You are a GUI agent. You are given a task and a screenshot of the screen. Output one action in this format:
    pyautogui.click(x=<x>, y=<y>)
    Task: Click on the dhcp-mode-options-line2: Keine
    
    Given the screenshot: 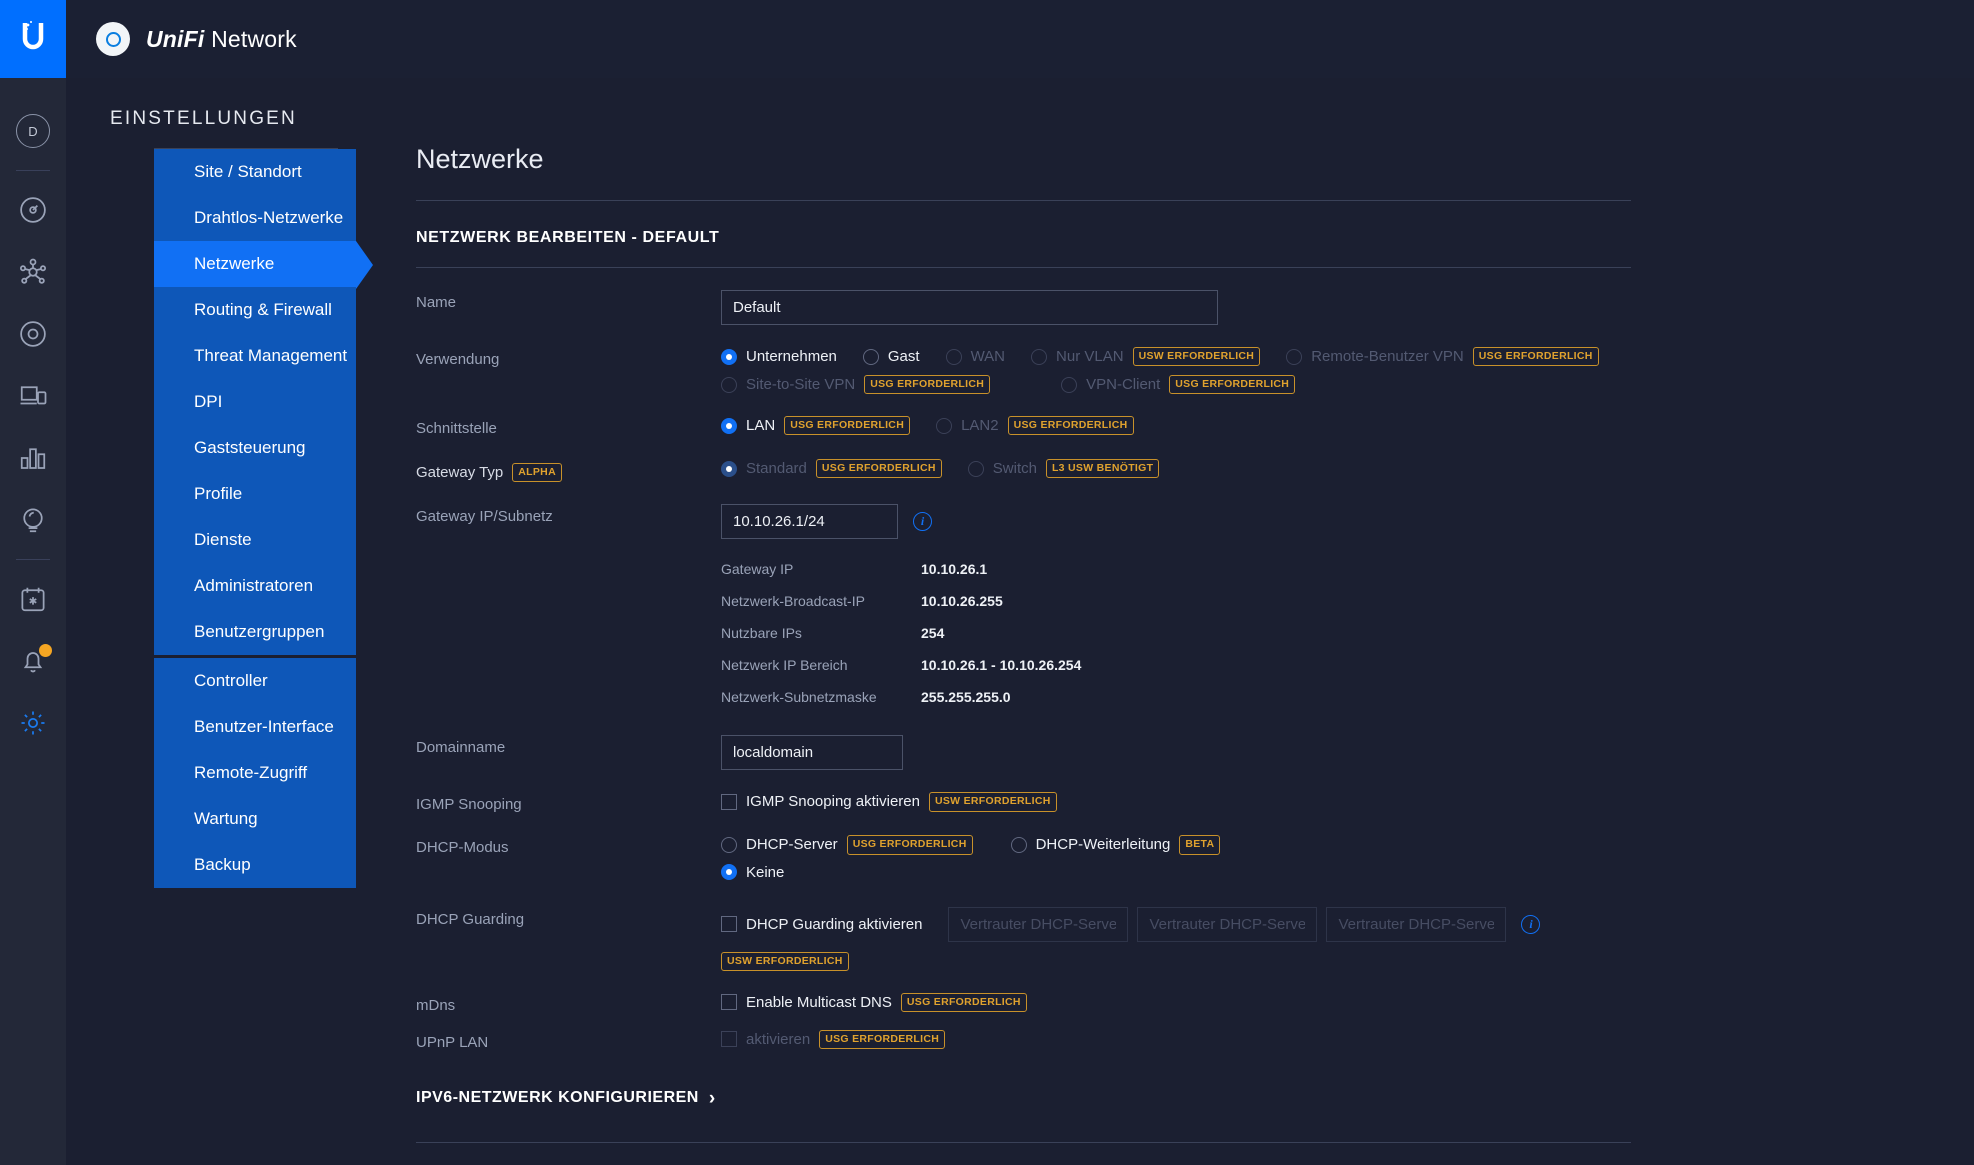 What is the action you would take?
    pyautogui.click(x=1347, y=872)
    